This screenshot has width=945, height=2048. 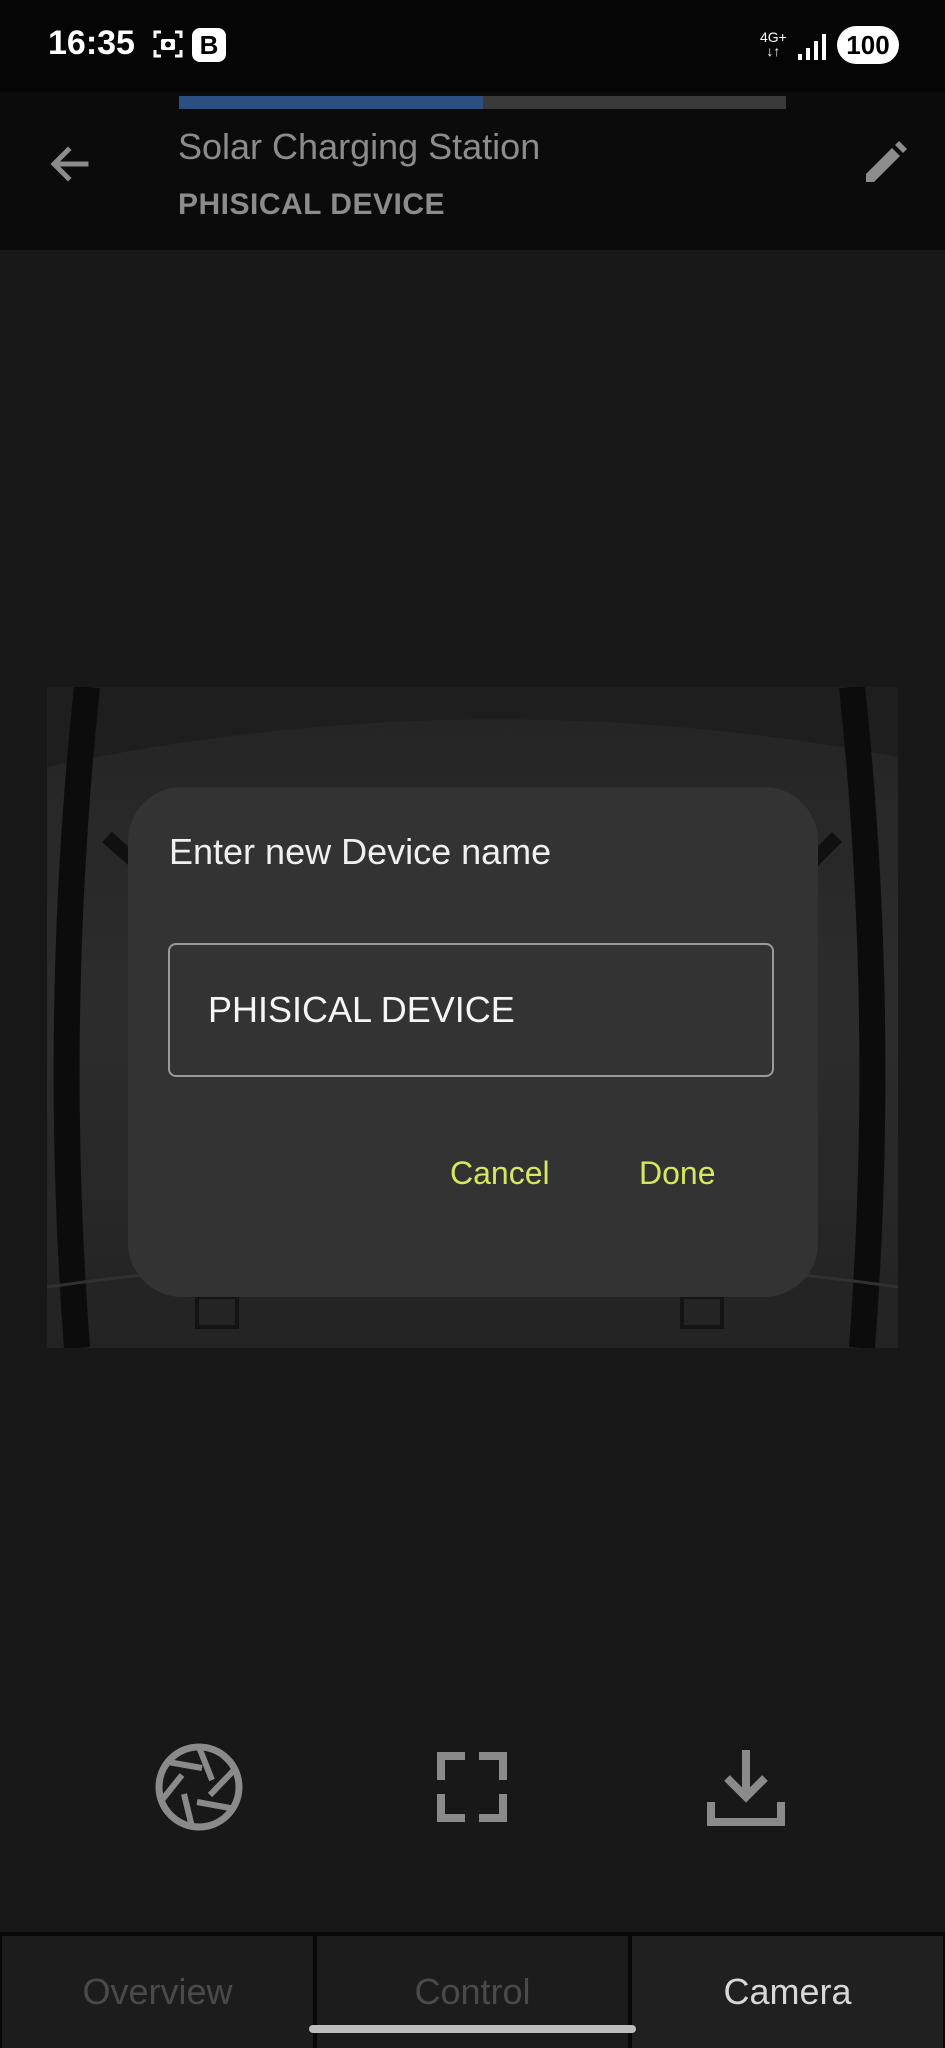 I want to click on tab-camera: Camera, so click(x=787, y=1992).